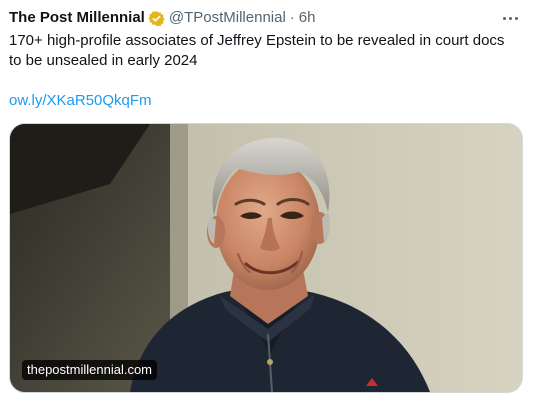  What do you see at coordinates (77, 18) in the screenshot?
I see `author-display-name: The Post Millennial` at bounding box center [77, 18].